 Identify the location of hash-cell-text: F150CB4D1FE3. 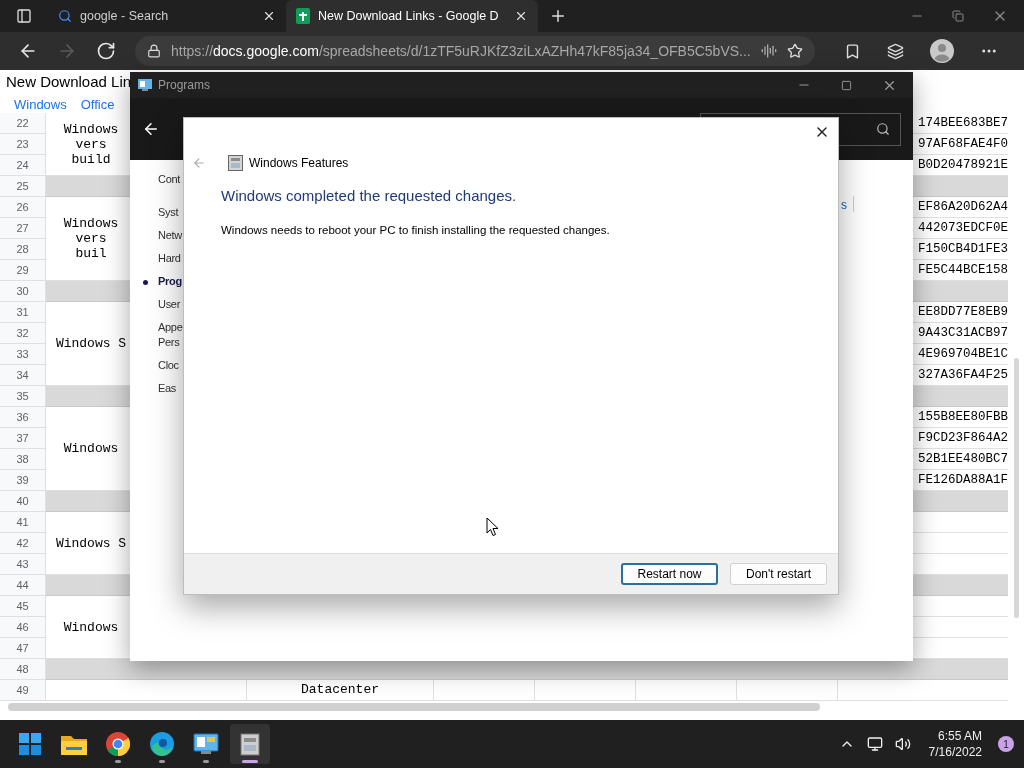
(963, 249).